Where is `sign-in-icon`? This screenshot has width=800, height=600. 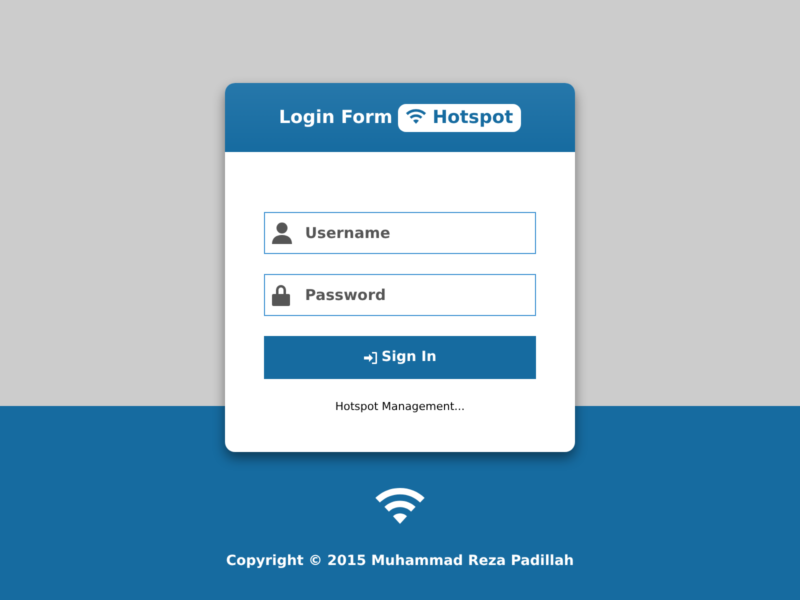 sign-in-icon is located at coordinates (370, 358).